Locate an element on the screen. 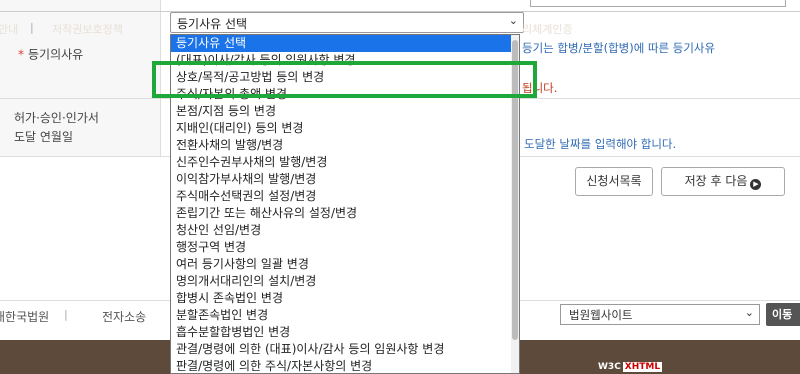 The image size is (800, 374). label-cell-permit: 허가·승인·인가서 도달 연월일 is located at coordinates (80, 127).